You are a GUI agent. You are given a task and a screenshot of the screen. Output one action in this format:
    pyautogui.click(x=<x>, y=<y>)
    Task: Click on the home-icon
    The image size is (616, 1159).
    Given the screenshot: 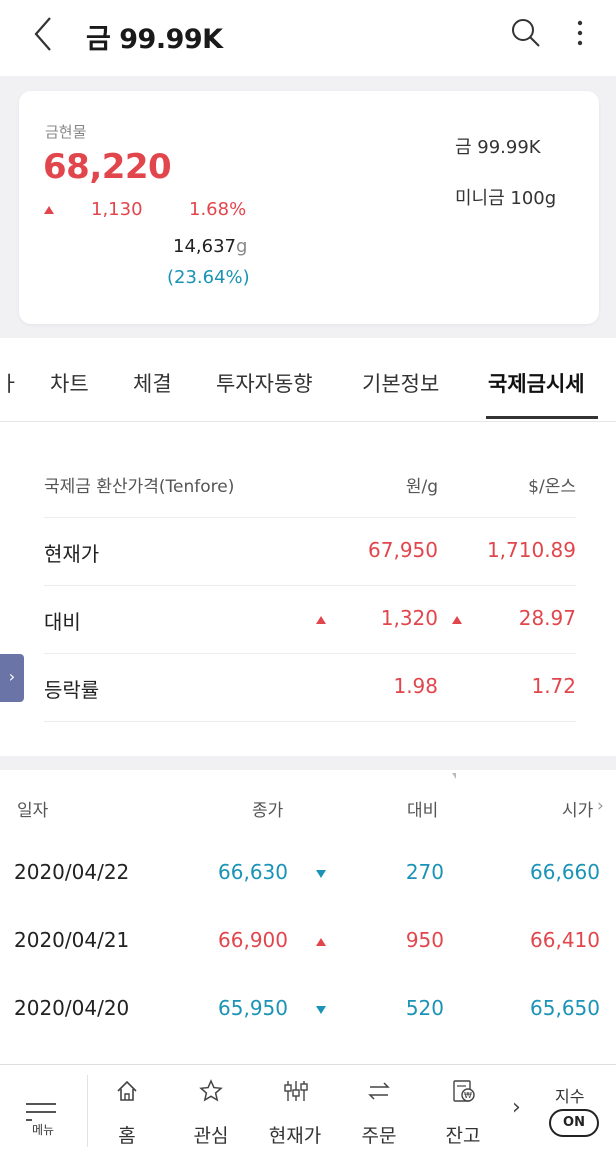 What is the action you would take?
    pyautogui.click(x=127, y=1090)
    